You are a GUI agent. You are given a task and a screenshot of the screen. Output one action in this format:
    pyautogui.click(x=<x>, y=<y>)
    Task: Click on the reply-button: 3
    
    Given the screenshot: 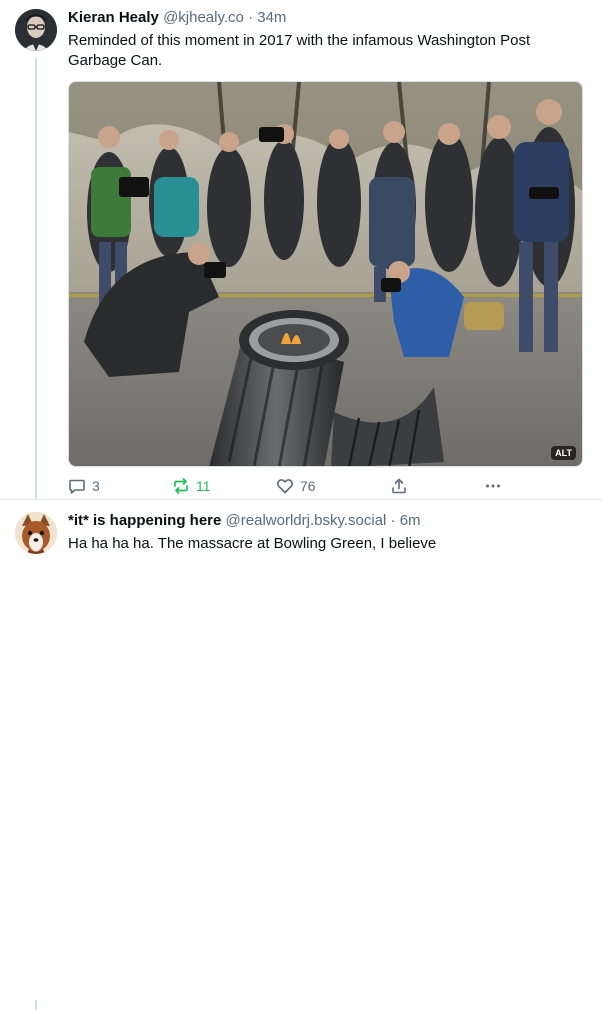 What is the action you would take?
    pyautogui.click(x=84, y=486)
    